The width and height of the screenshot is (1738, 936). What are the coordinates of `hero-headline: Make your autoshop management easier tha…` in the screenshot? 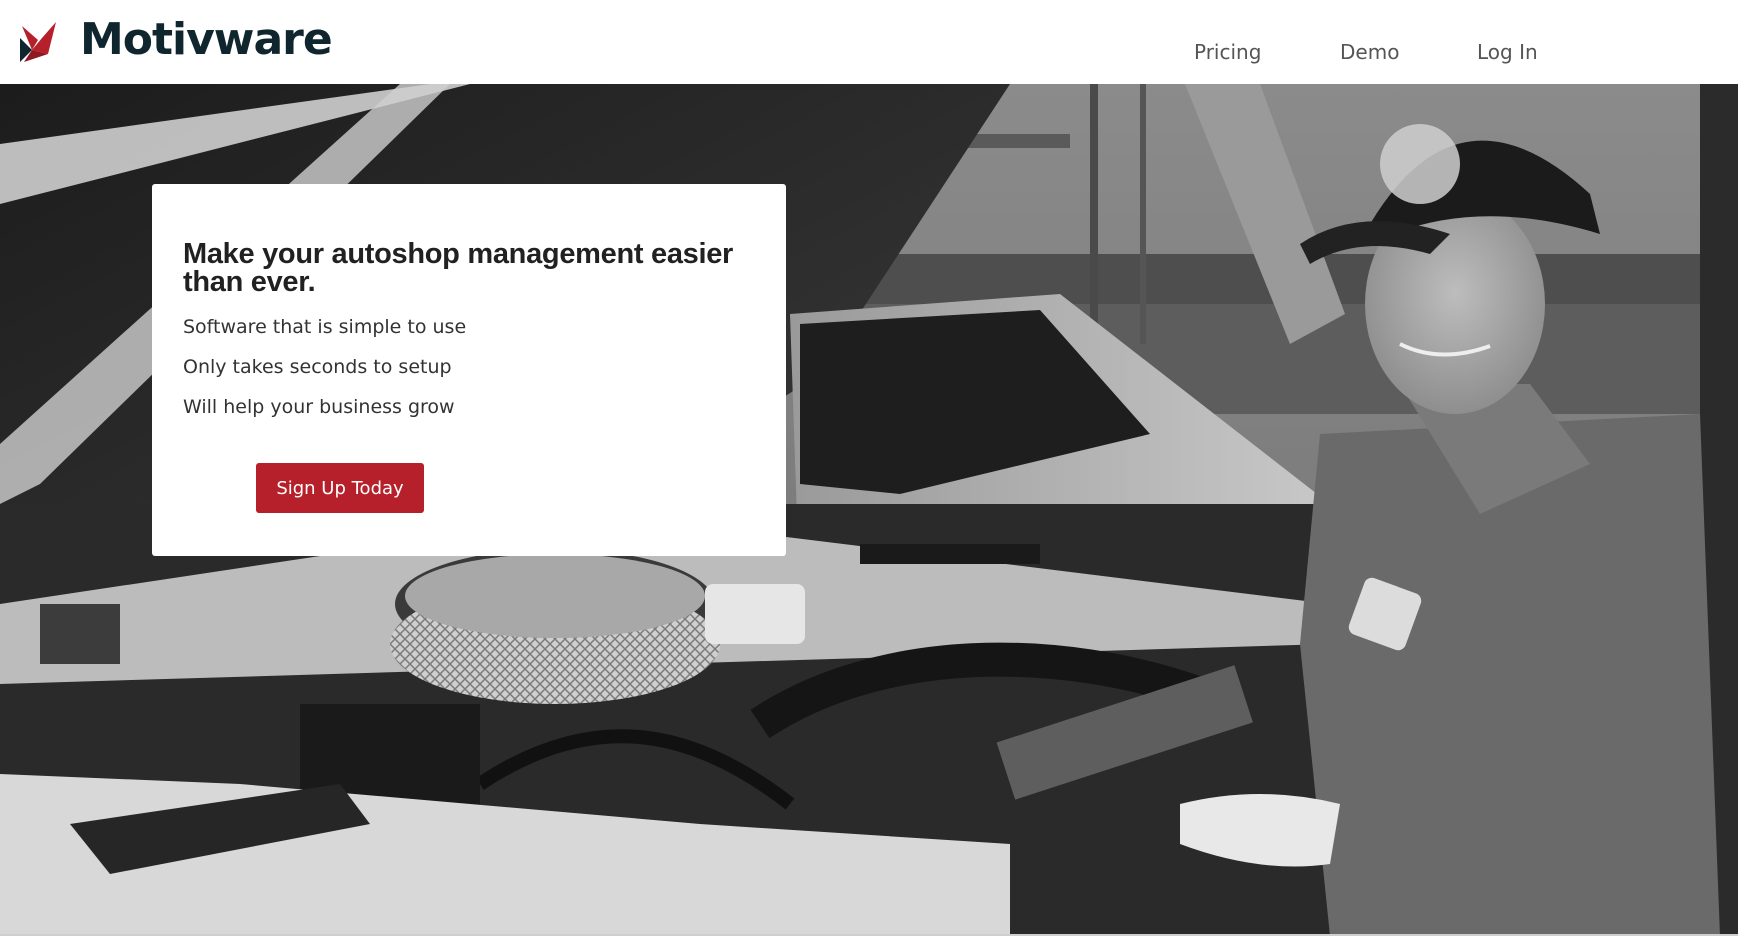 It's located at (458, 268).